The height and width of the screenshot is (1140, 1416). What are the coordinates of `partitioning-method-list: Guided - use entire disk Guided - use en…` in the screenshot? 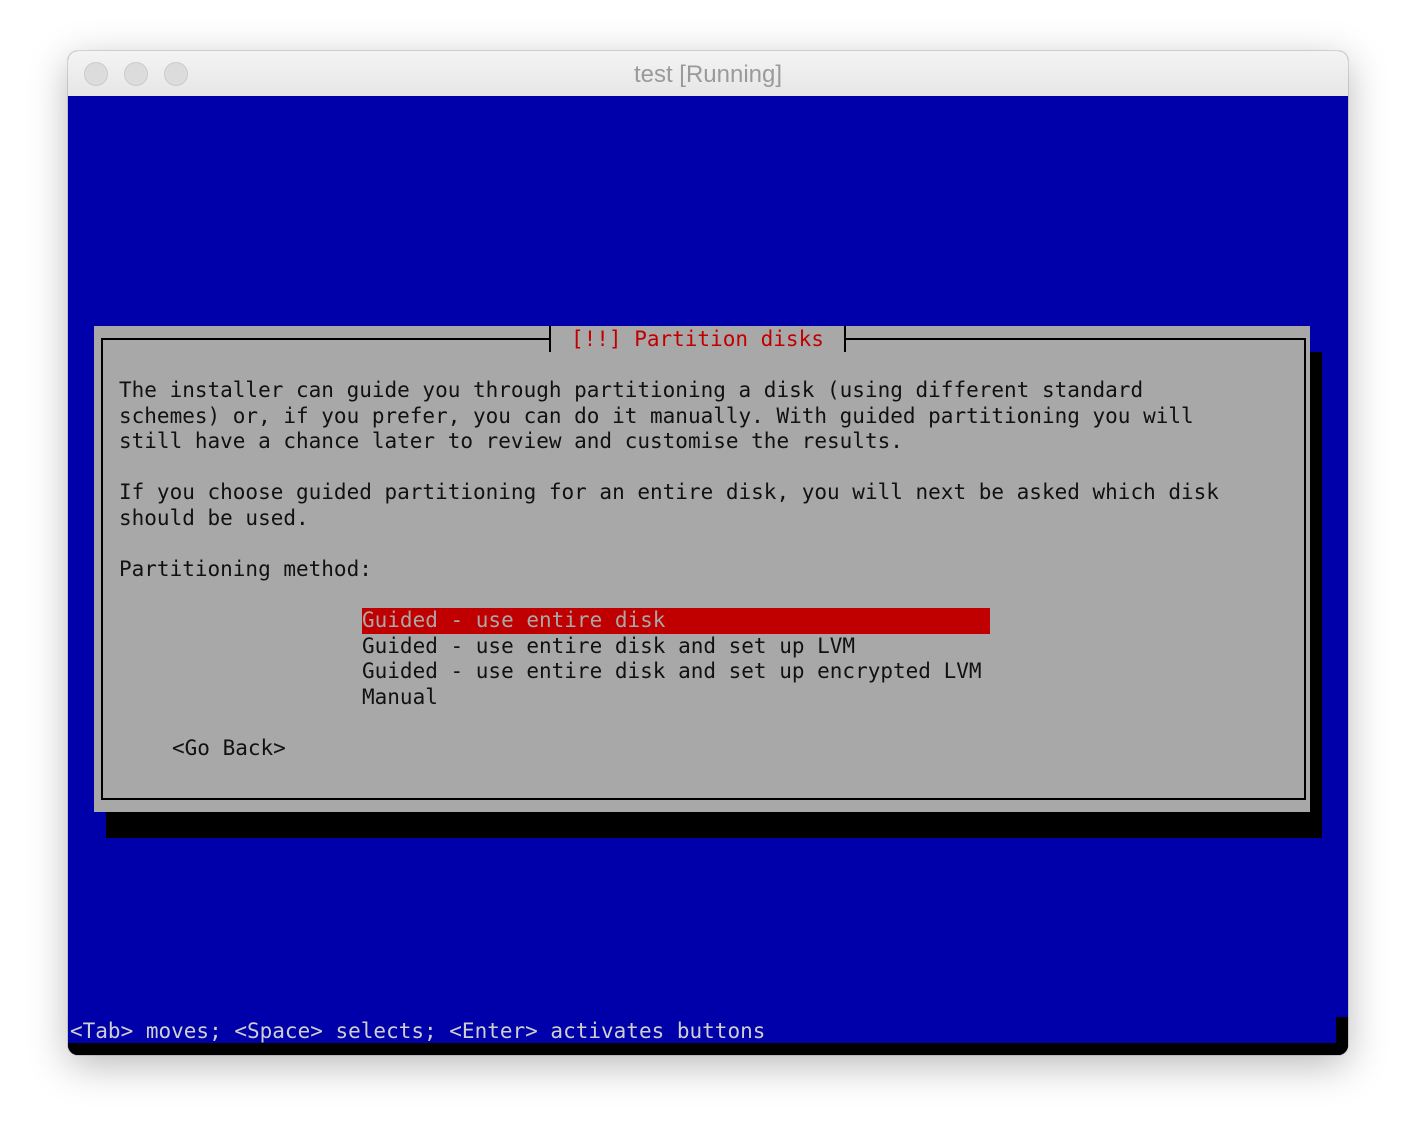 It's located at (676, 659).